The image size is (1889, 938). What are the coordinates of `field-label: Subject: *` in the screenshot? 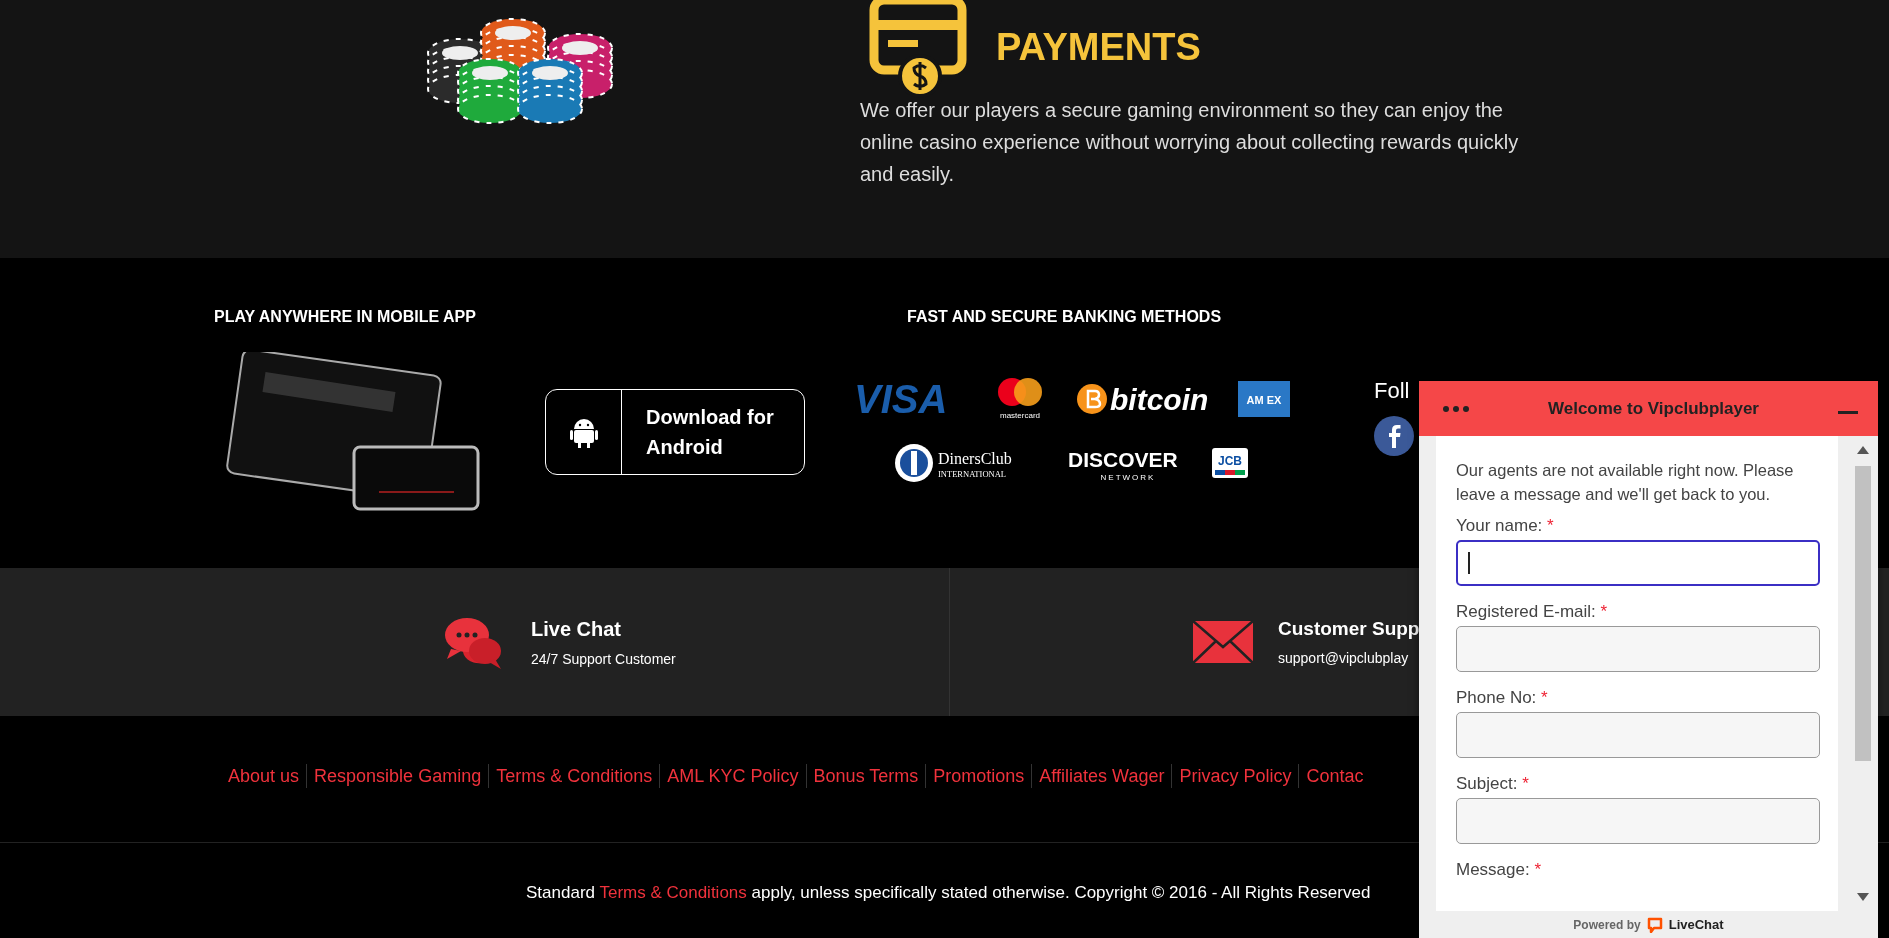 It's located at (1493, 784).